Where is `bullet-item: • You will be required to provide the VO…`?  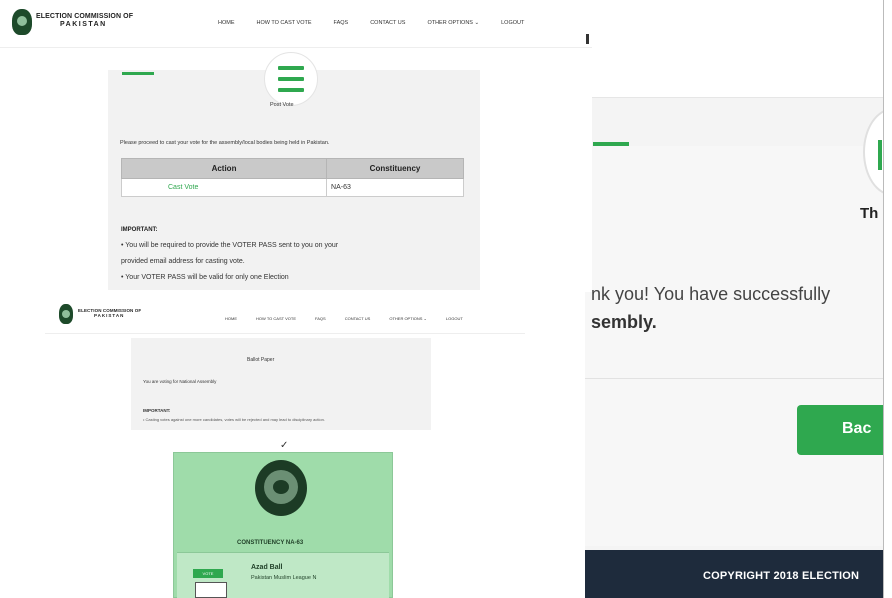 bullet-item: • You will be required to provide the VO… is located at coordinates (230, 245).